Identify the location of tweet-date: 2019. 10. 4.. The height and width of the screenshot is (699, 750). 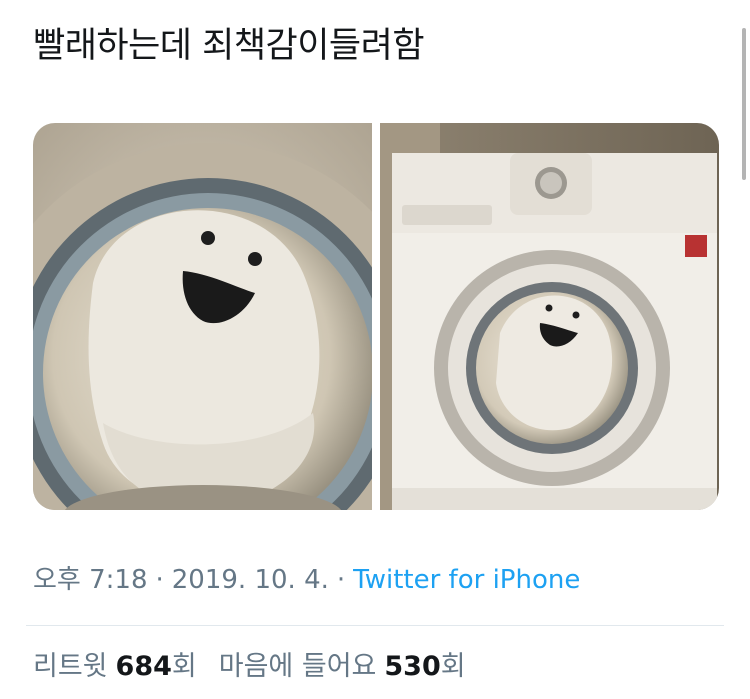
(250, 580).